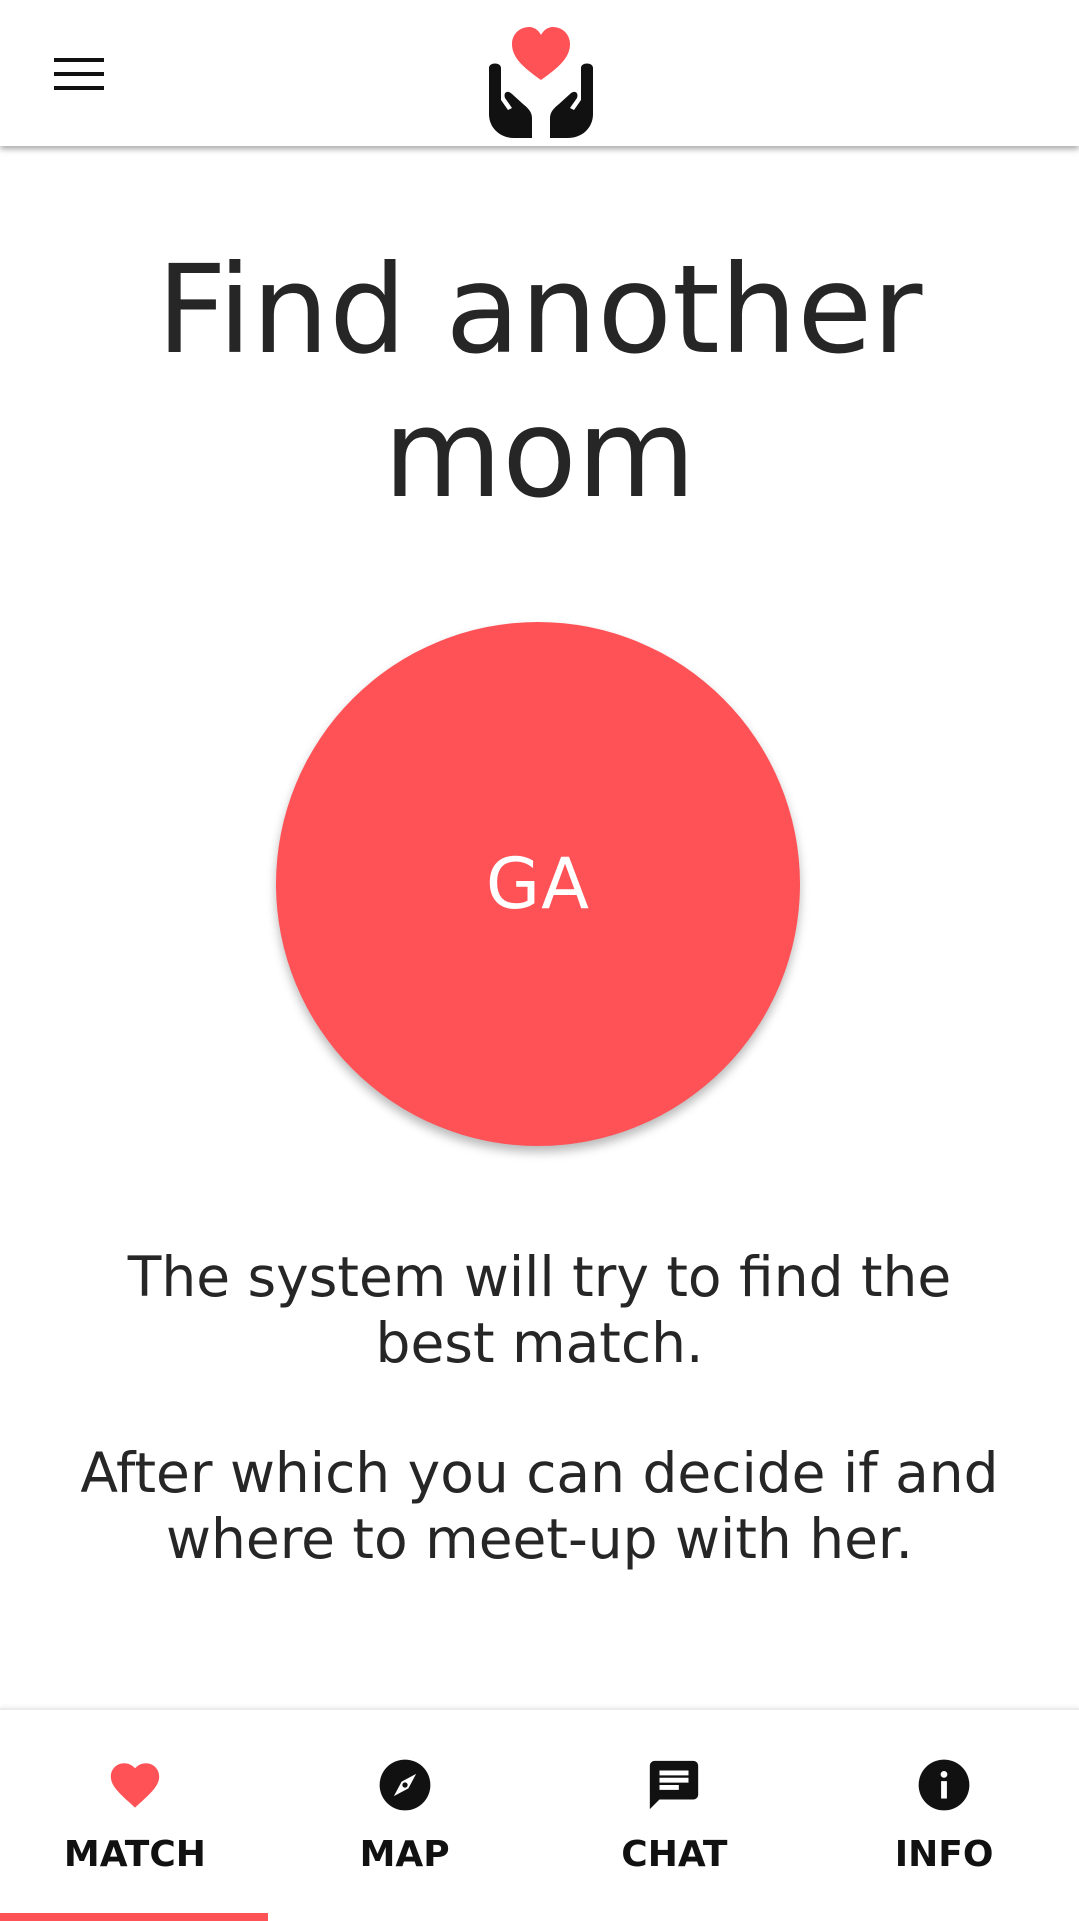  Describe the element at coordinates (135, 1785) in the screenshot. I see `heart-icon` at that location.